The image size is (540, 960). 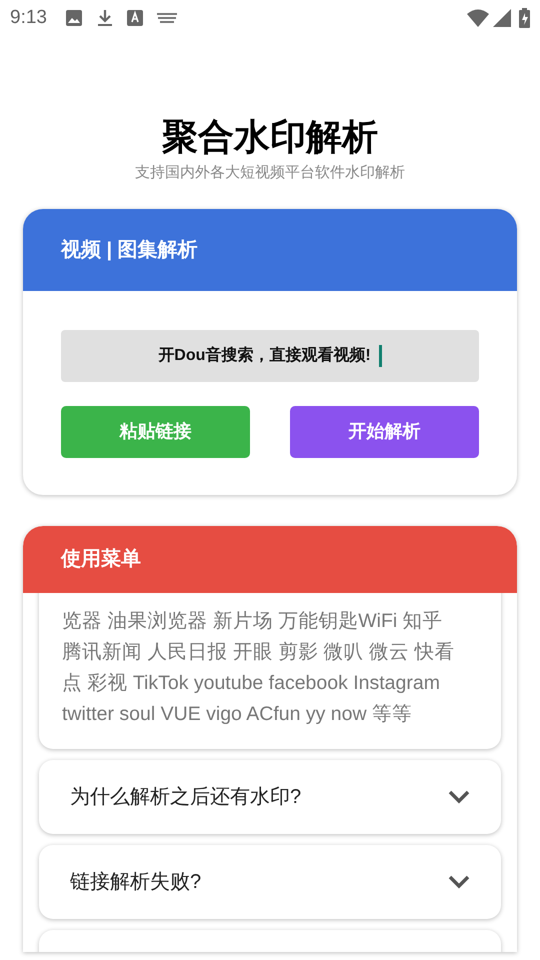 I want to click on input-text: 开Dou音搜索，直接观看视频!, so click(x=264, y=355).